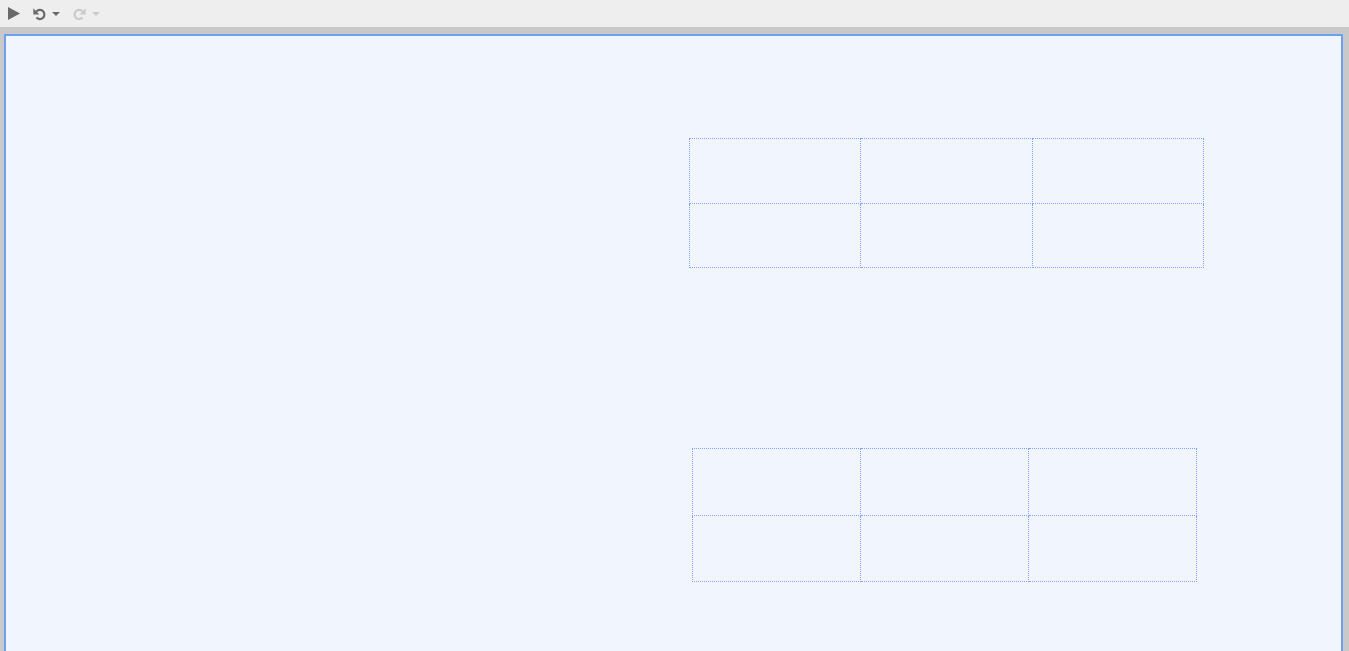 The image size is (1349, 651). I want to click on play-icon, so click(14, 13).